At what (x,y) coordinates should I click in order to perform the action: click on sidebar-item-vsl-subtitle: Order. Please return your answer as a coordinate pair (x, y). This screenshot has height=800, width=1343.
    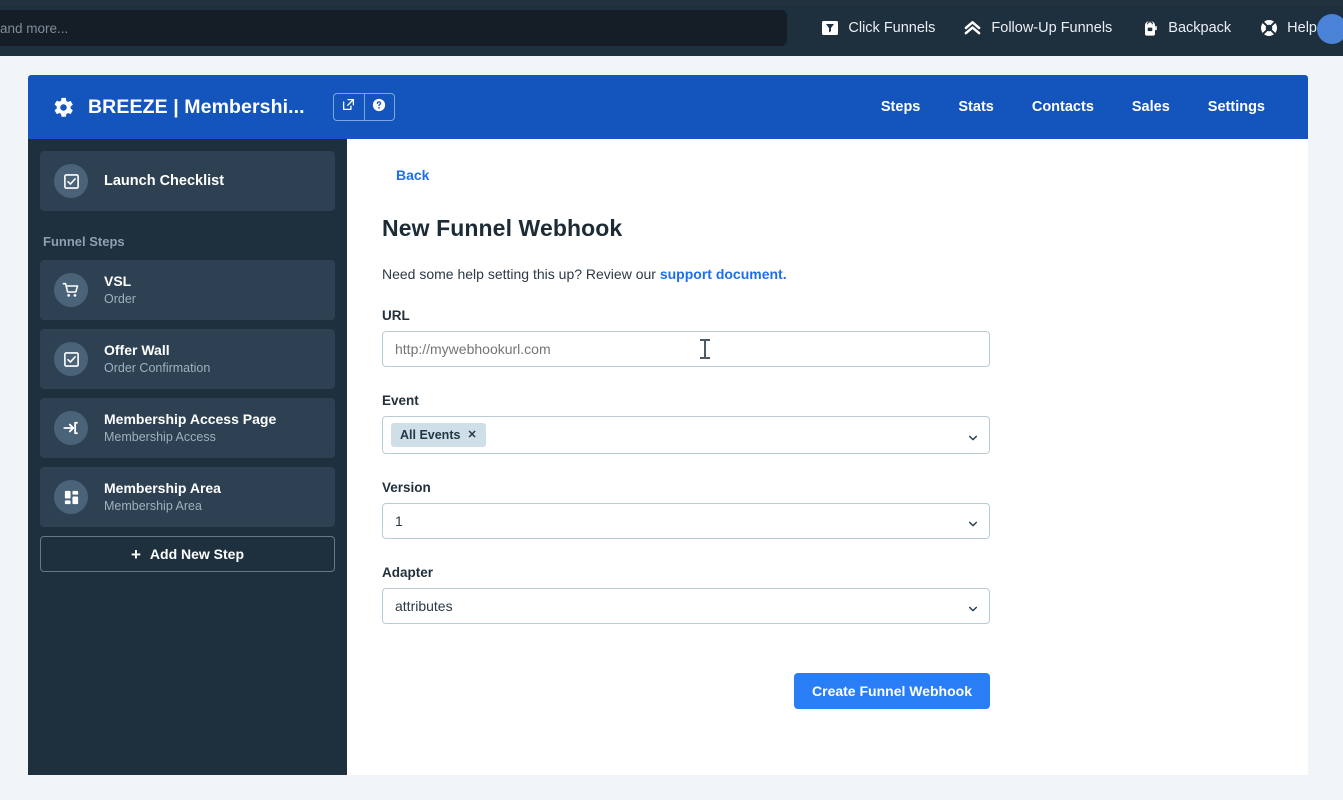
    Looking at the image, I should click on (120, 299).